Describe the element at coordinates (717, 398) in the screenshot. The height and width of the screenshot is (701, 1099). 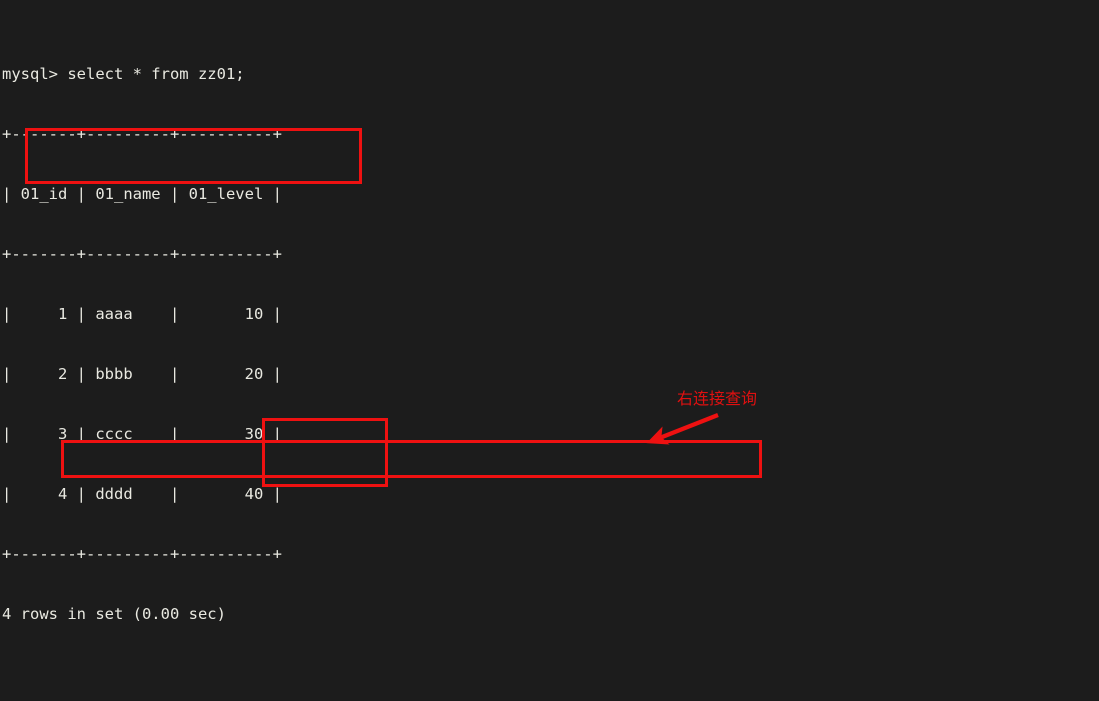
I see `annotation-label-right-join: 右连接查询` at that location.